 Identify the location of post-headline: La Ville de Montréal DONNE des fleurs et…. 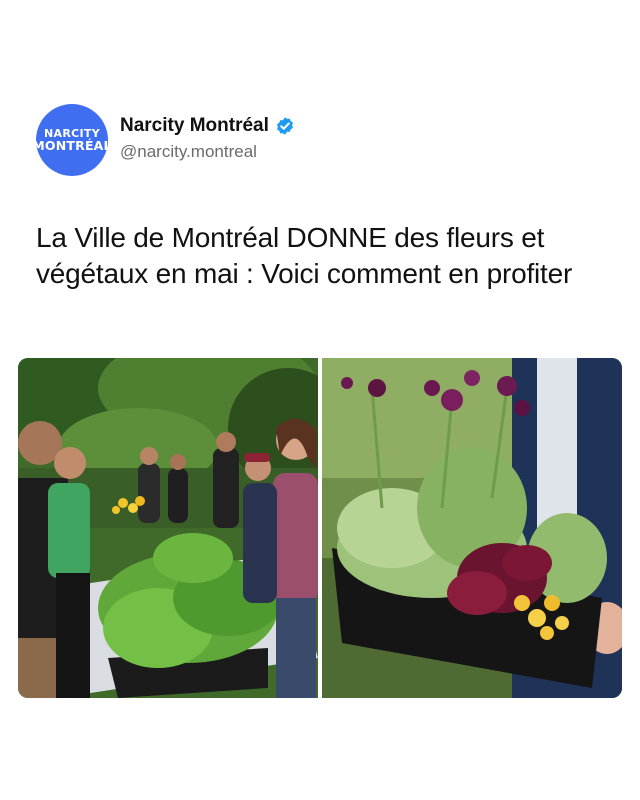
(304, 255).